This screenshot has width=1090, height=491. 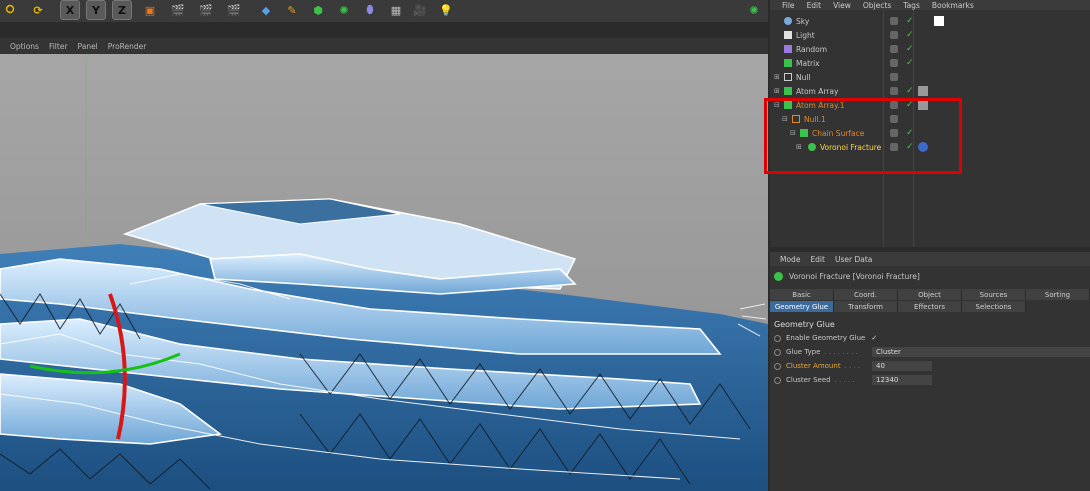 I want to click on menu-mode: Mode, so click(x=790, y=259).